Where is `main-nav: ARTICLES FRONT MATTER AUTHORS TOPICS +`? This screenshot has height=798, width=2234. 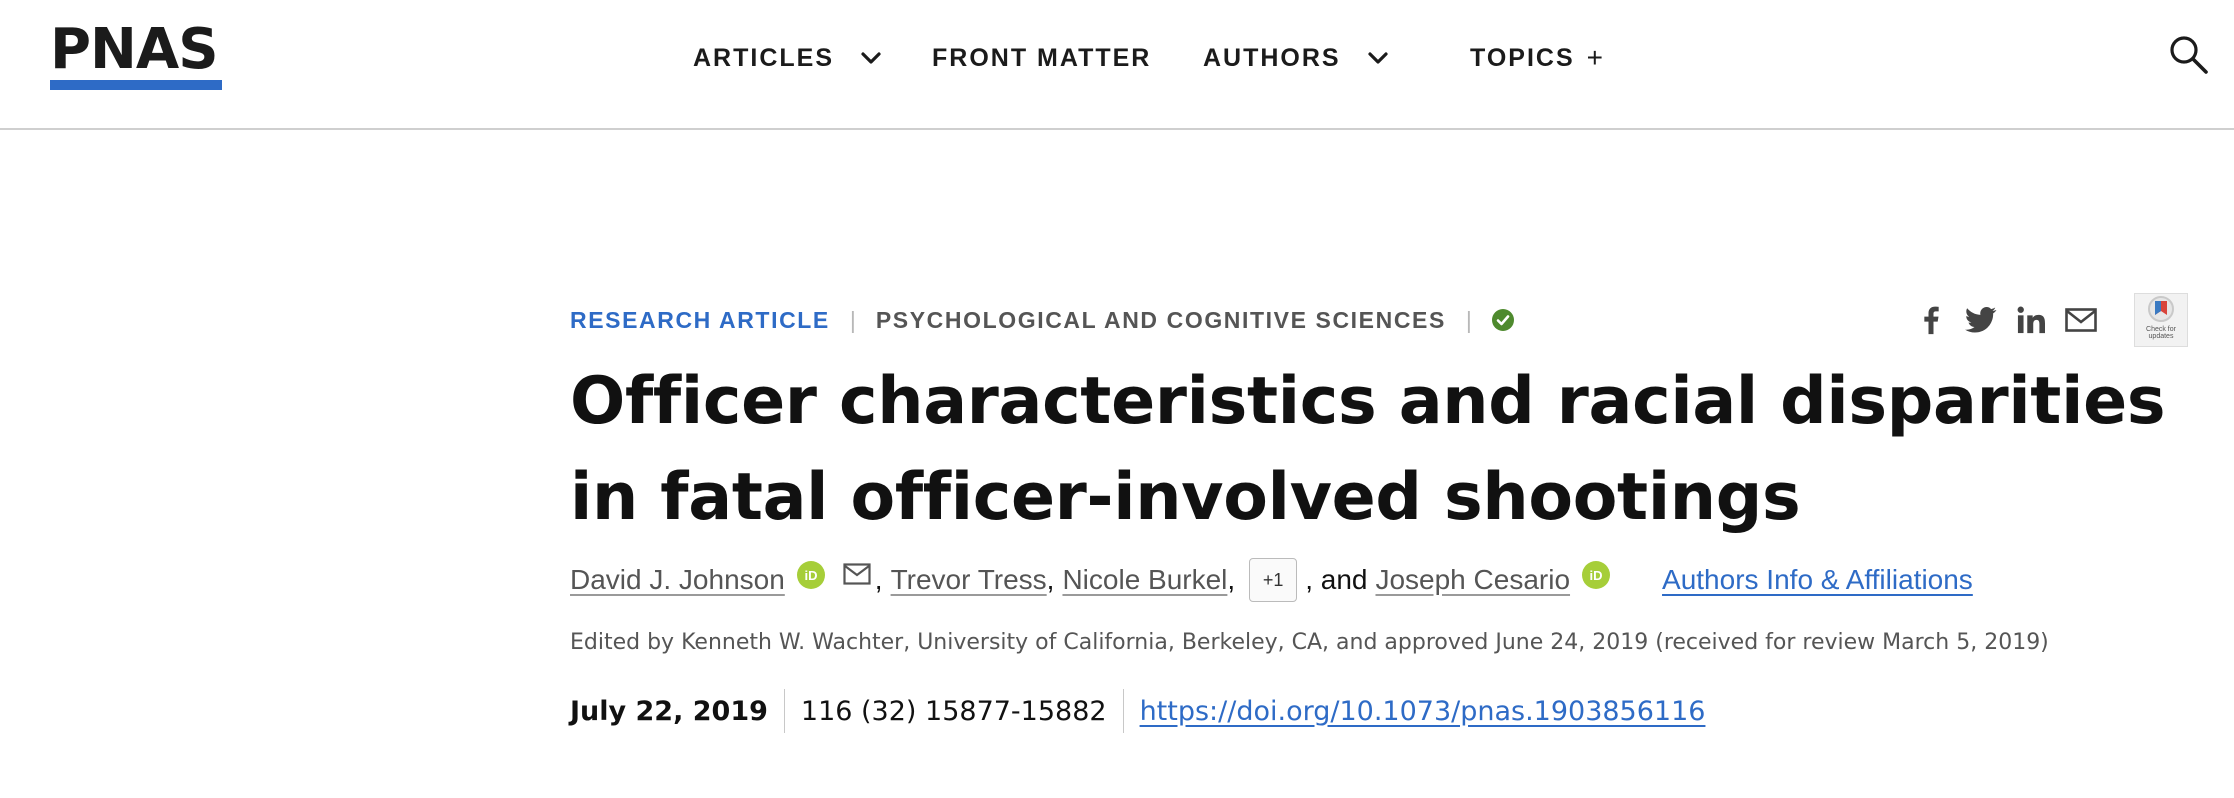
main-nav: ARTICLES FRONT MATTER AUTHORS TOPICS + is located at coordinates (1117, 58).